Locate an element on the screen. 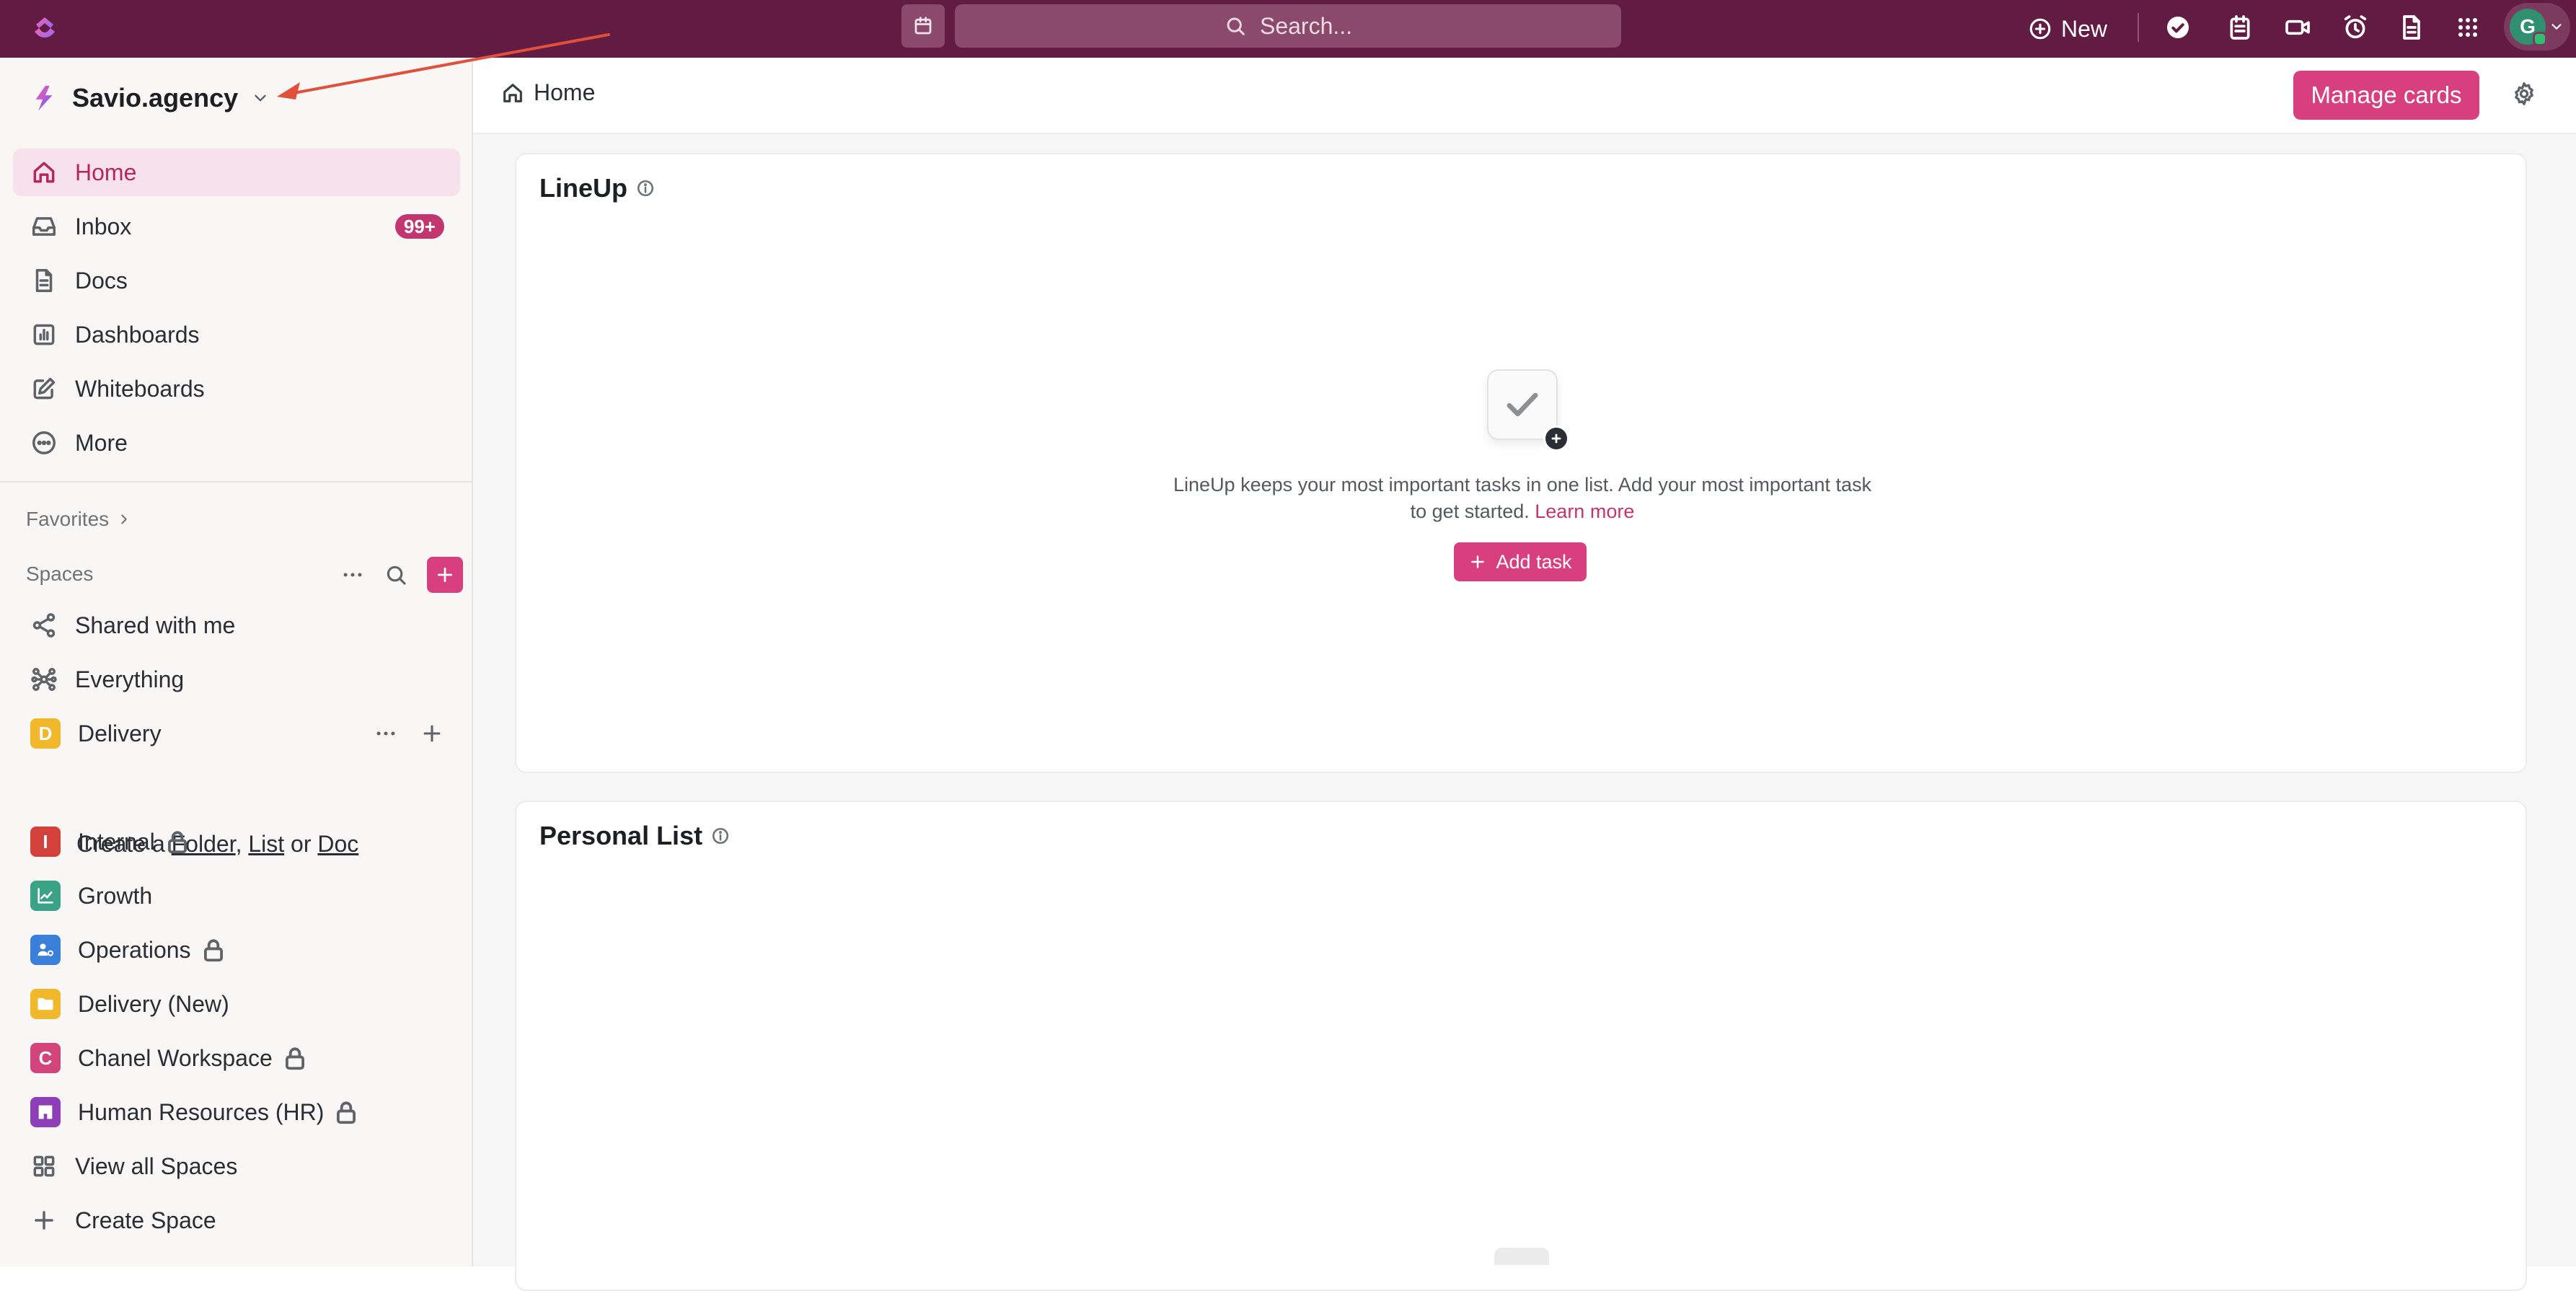 The width and height of the screenshot is (2576, 1291). chevron-right-icon is located at coordinates (124, 519).